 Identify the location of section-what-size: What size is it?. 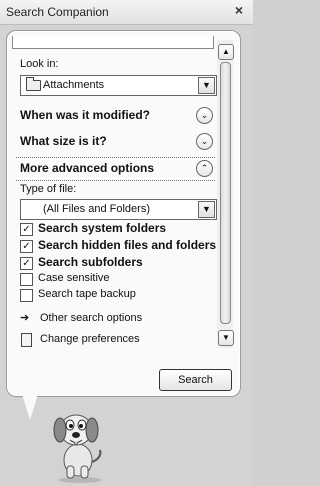
(63, 141).